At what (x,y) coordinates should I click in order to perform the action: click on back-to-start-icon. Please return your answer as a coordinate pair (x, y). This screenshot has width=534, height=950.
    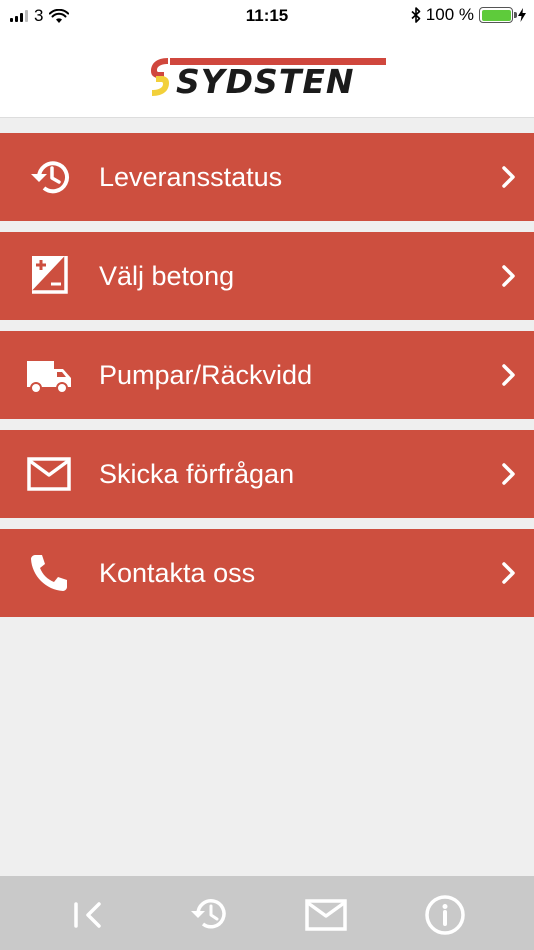
    Looking at the image, I should click on (87, 915).